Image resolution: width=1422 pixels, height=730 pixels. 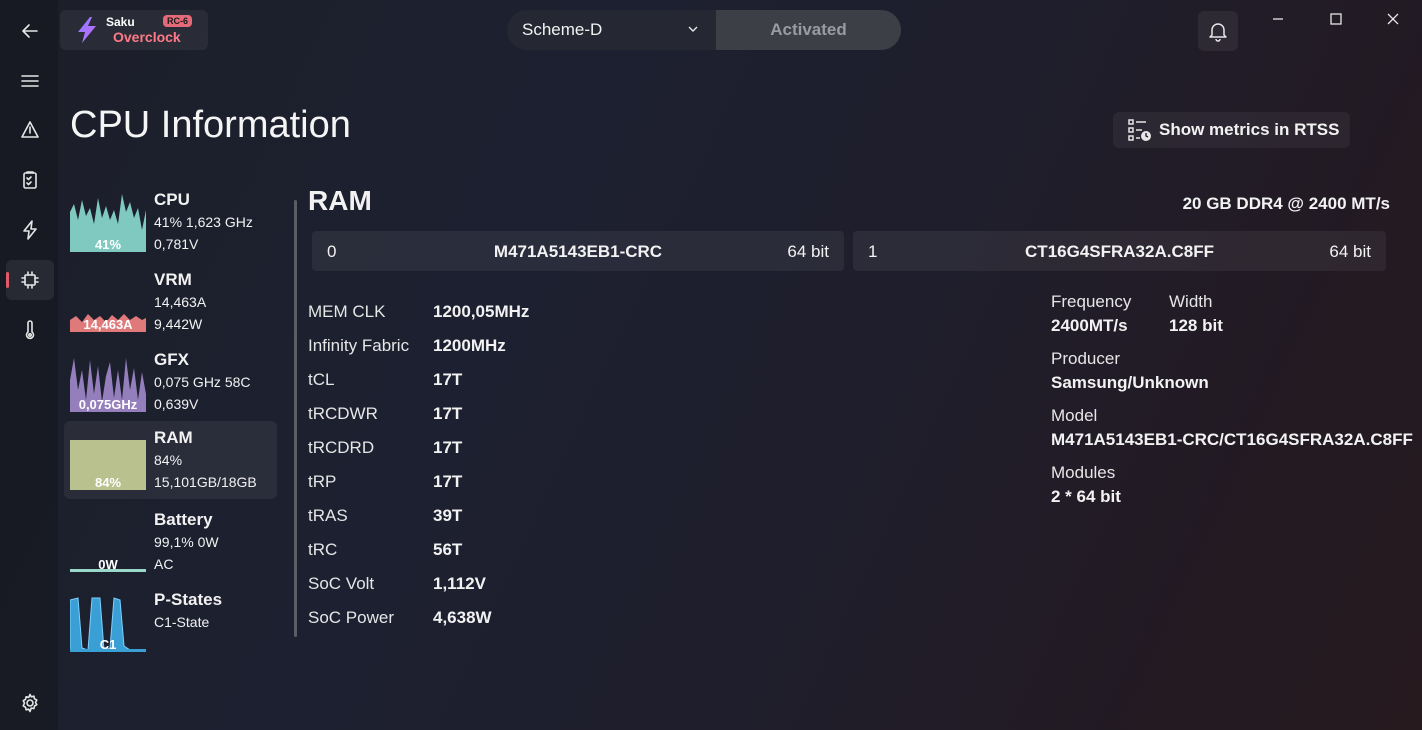 What do you see at coordinates (1232, 439) in the screenshot?
I see `model-value: M471A5143EB1-CRC/CT16G4SFRA32A.C8FF` at bounding box center [1232, 439].